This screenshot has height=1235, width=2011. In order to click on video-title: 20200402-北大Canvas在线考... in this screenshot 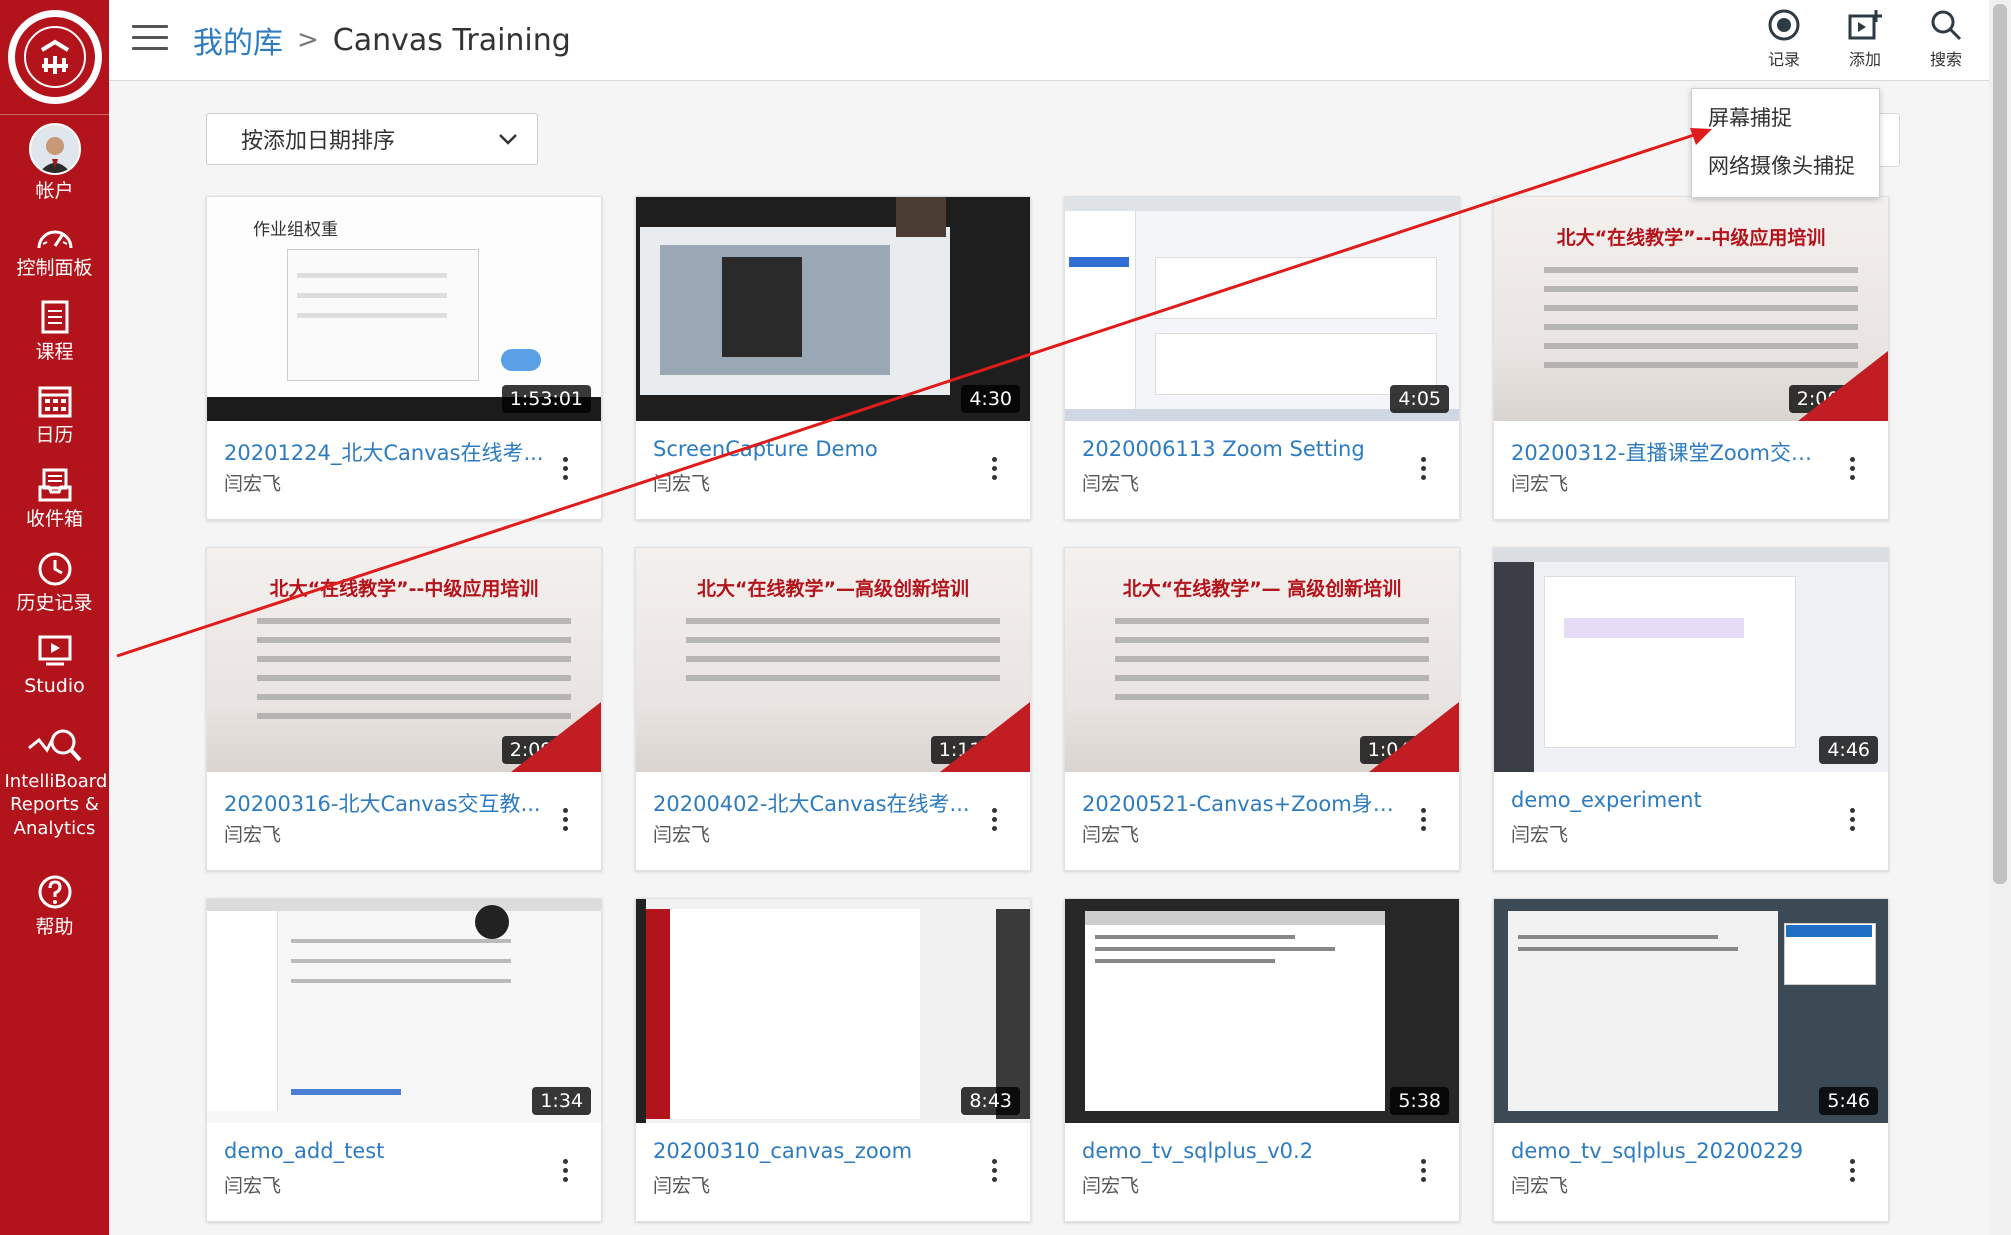, I will do `click(813, 803)`.